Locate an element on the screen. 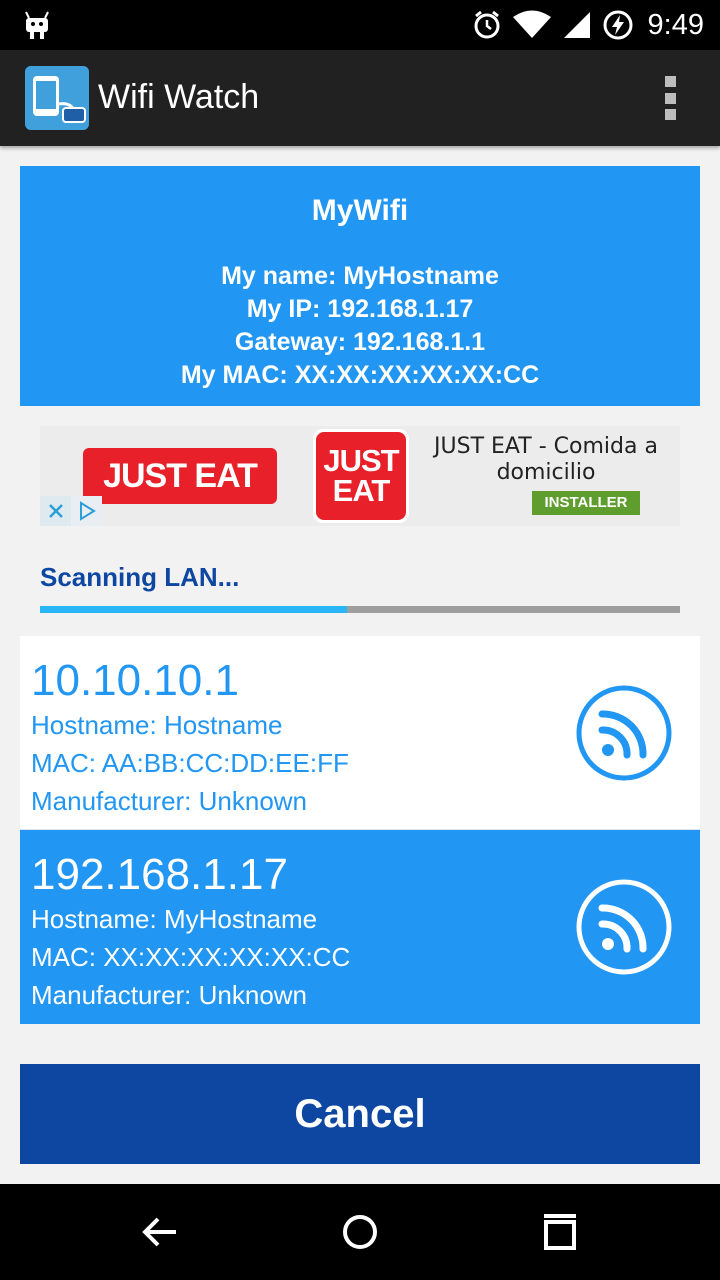 This screenshot has height=1280, width=720. ad-install-button: INSTALLER is located at coordinates (586, 503).